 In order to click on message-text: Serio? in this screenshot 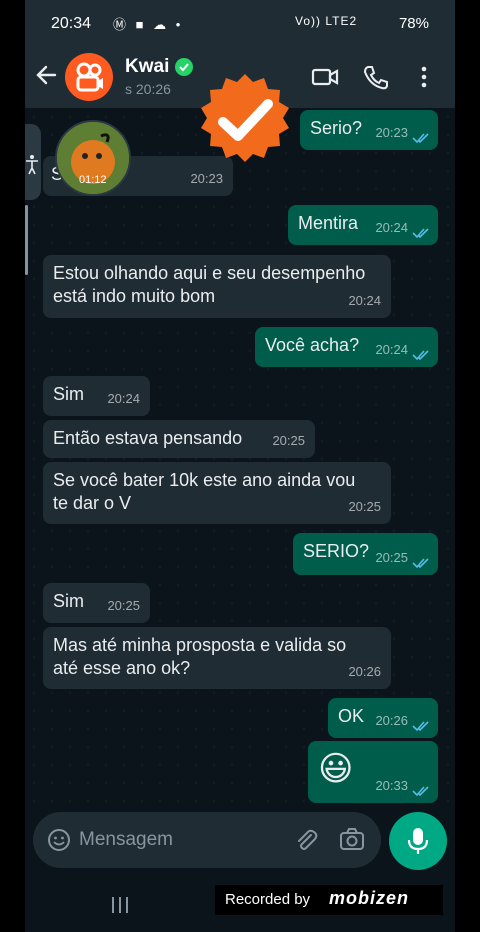, I will do `click(336, 128)`.